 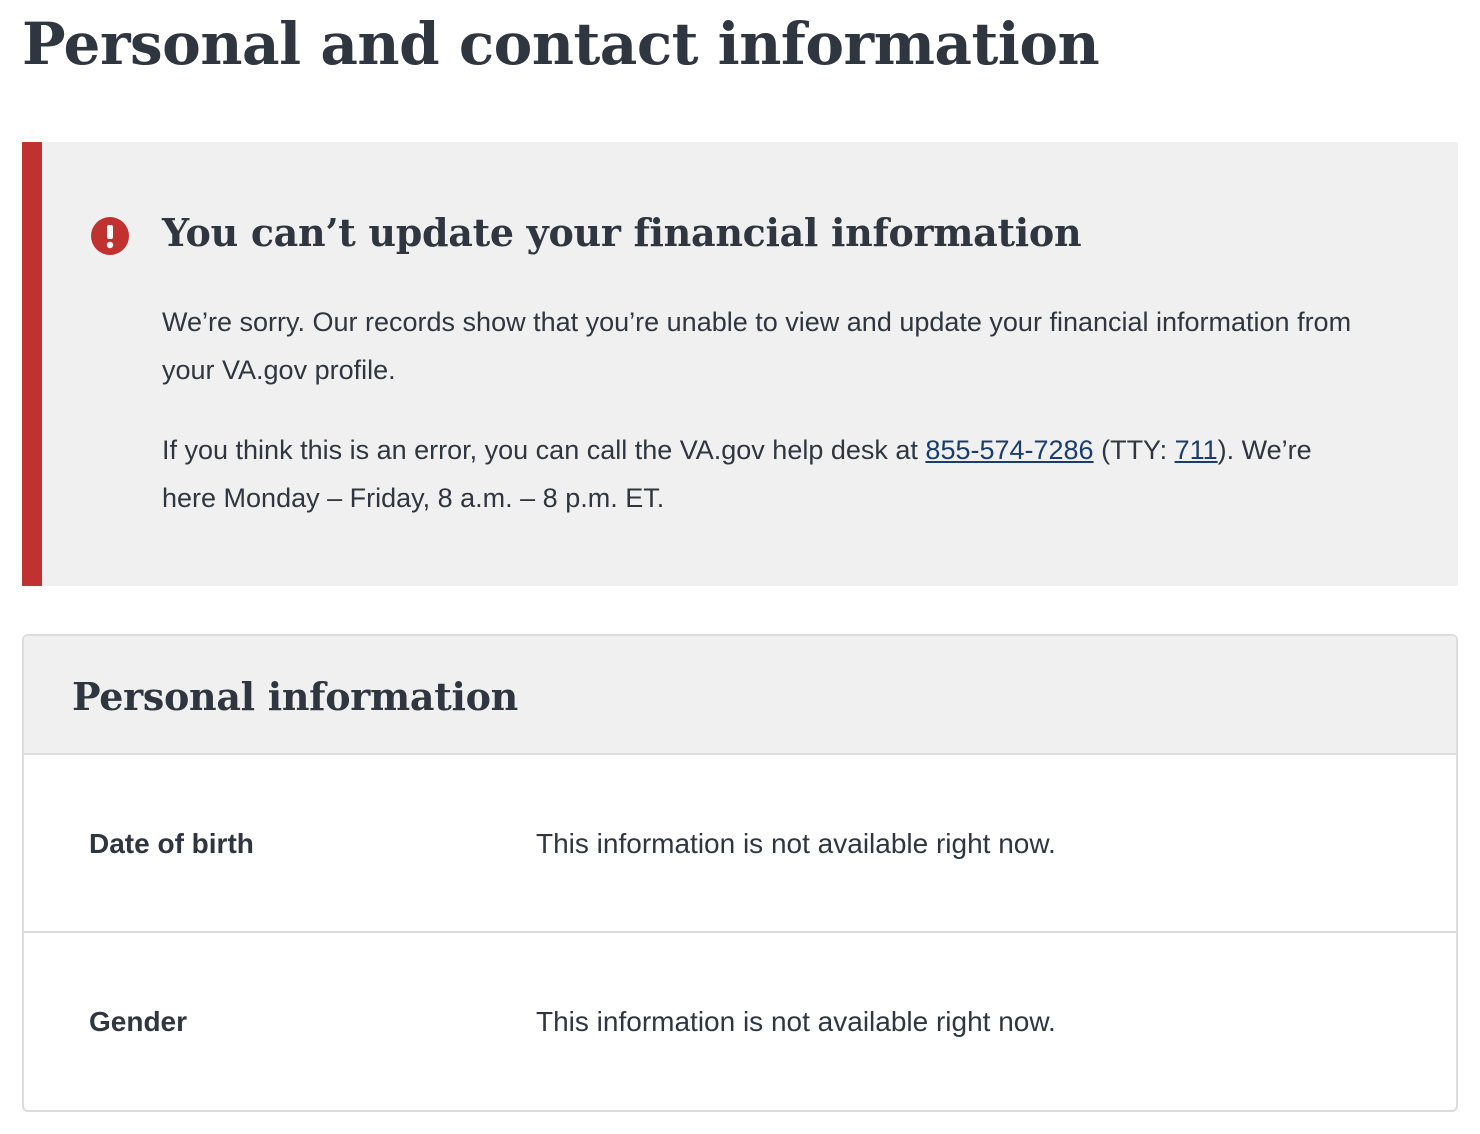 I want to click on page-title: Personal and contact information, so click(x=561, y=44).